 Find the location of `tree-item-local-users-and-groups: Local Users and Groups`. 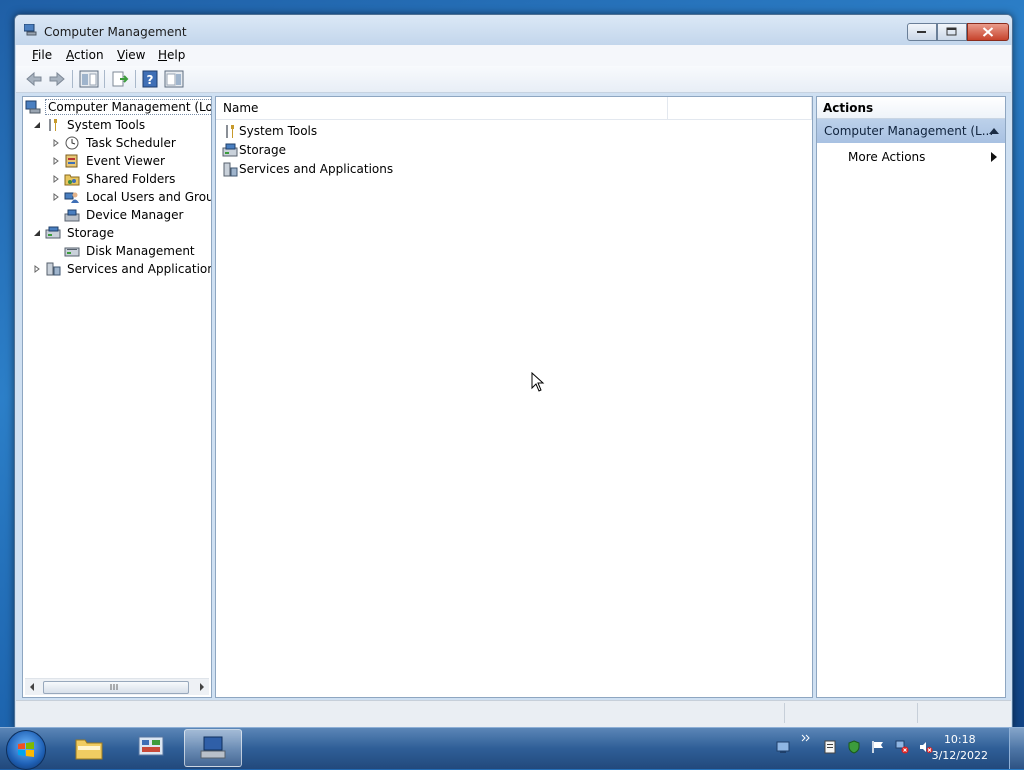

tree-item-local-users-and-groups: Local Users and Groups is located at coordinates (117, 197).